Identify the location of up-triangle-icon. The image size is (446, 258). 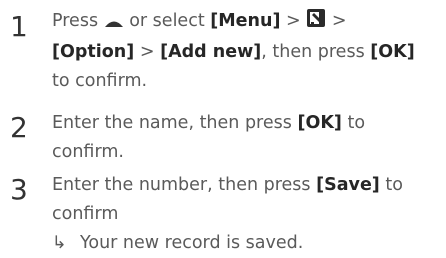
(114, 23).